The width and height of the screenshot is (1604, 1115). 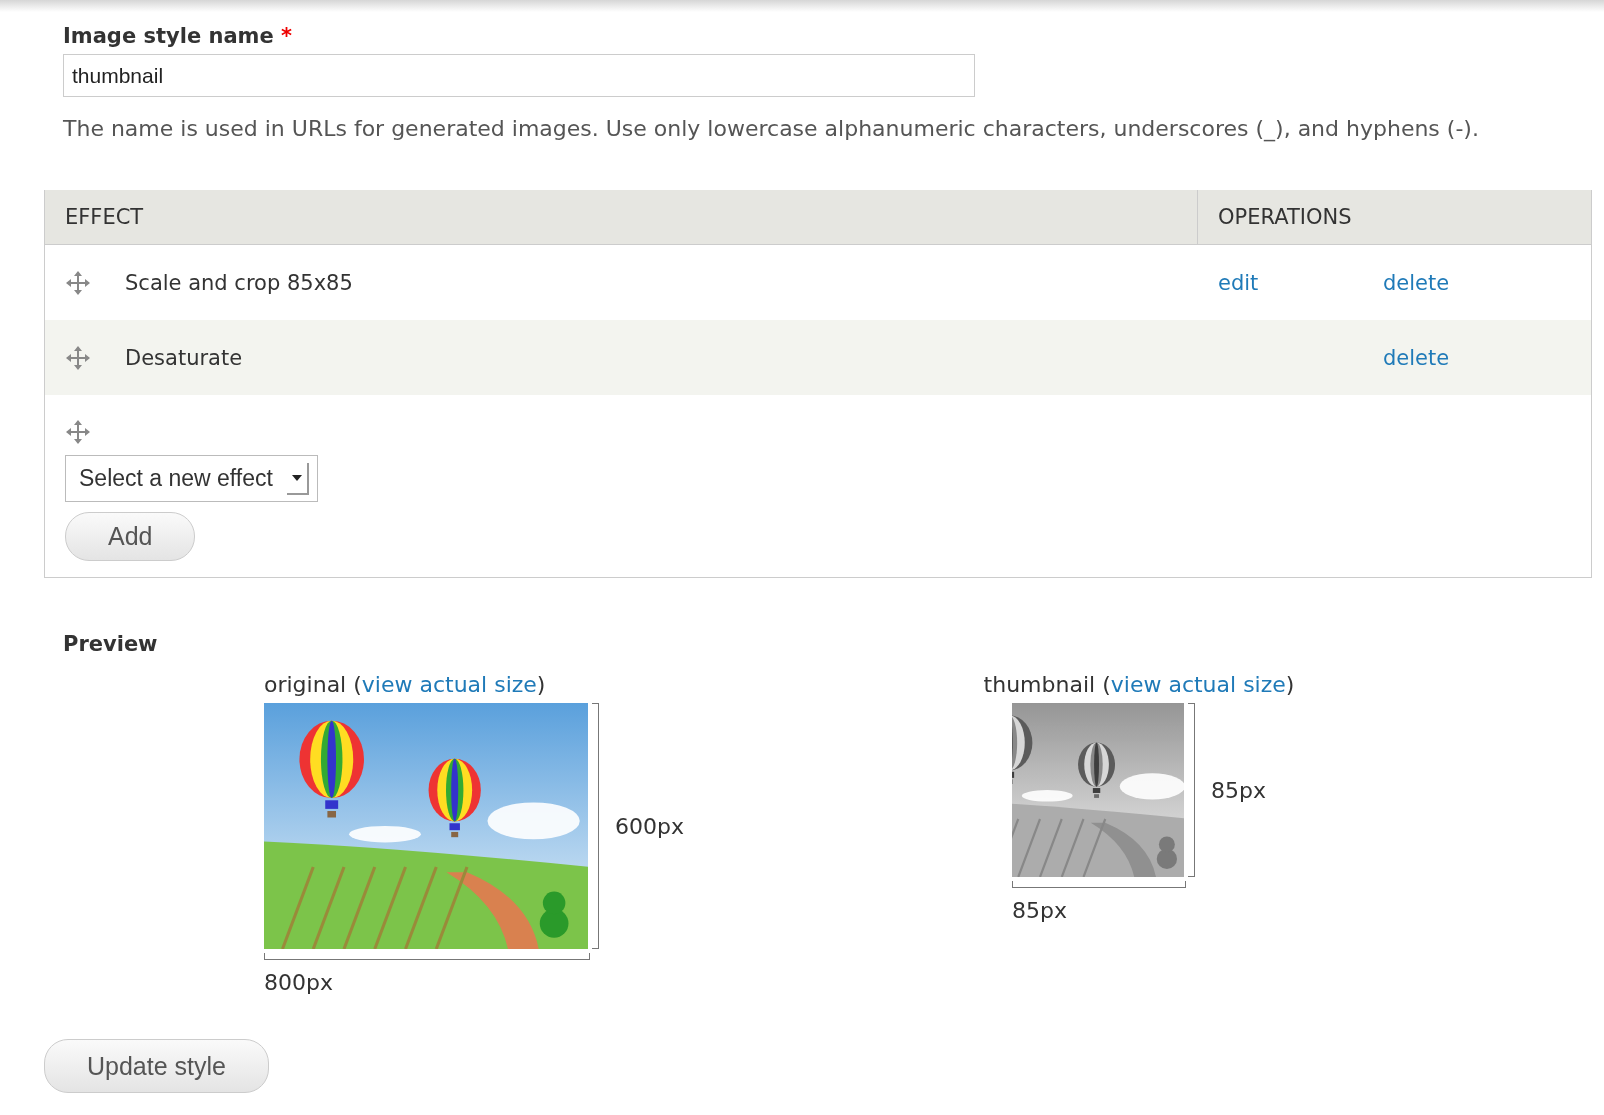 What do you see at coordinates (1285, 217) in the screenshot?
I see `column-header: OPERATIONS` at bounding box center [1285, 217].